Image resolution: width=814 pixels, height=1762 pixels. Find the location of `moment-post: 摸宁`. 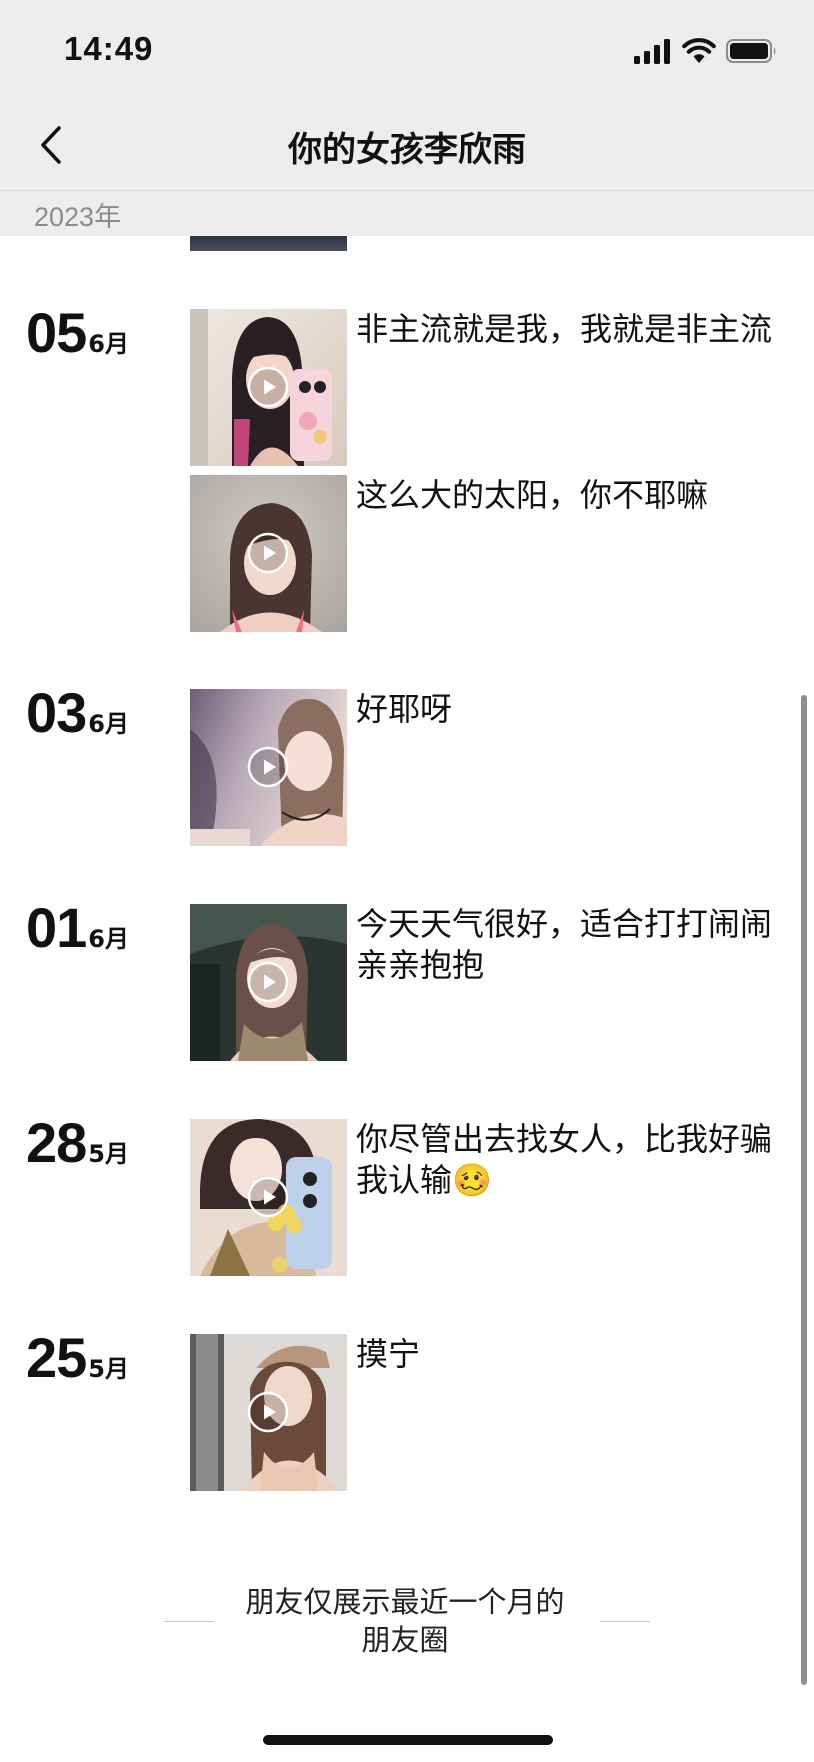

moment-post: 摸宁 is located at coordinates (490, 1412).